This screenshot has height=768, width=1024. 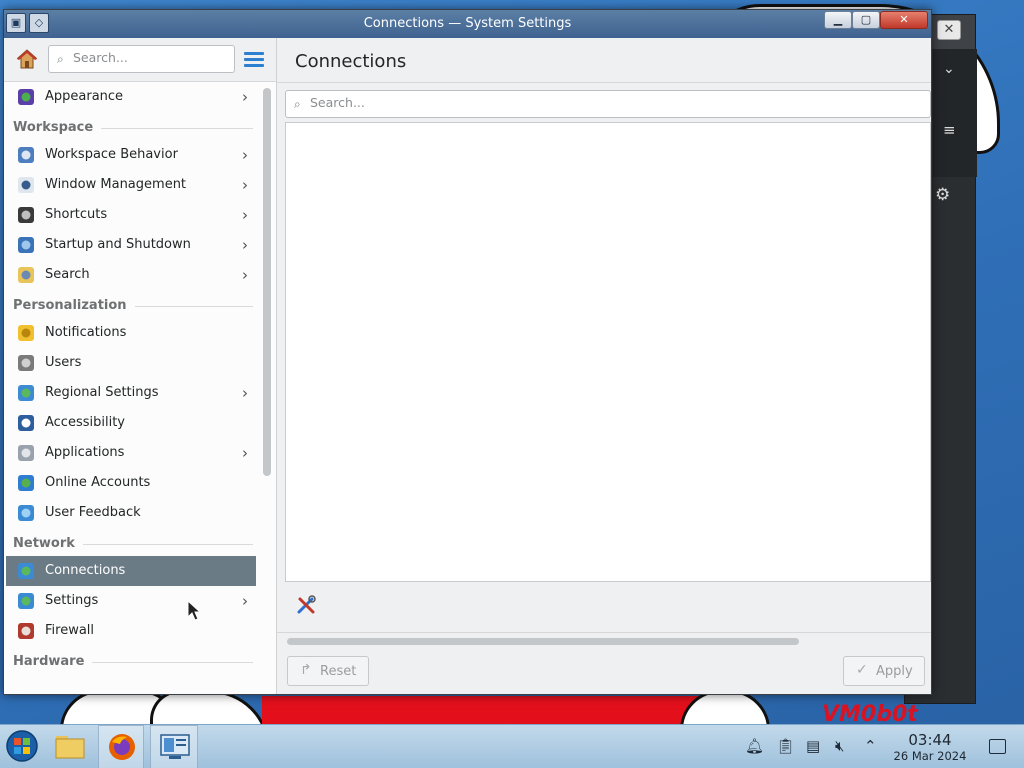 What do you see at coordinates (997, 746) in the screenshot?
I see `show-desktop-icon` at bounding box center [997, 746].